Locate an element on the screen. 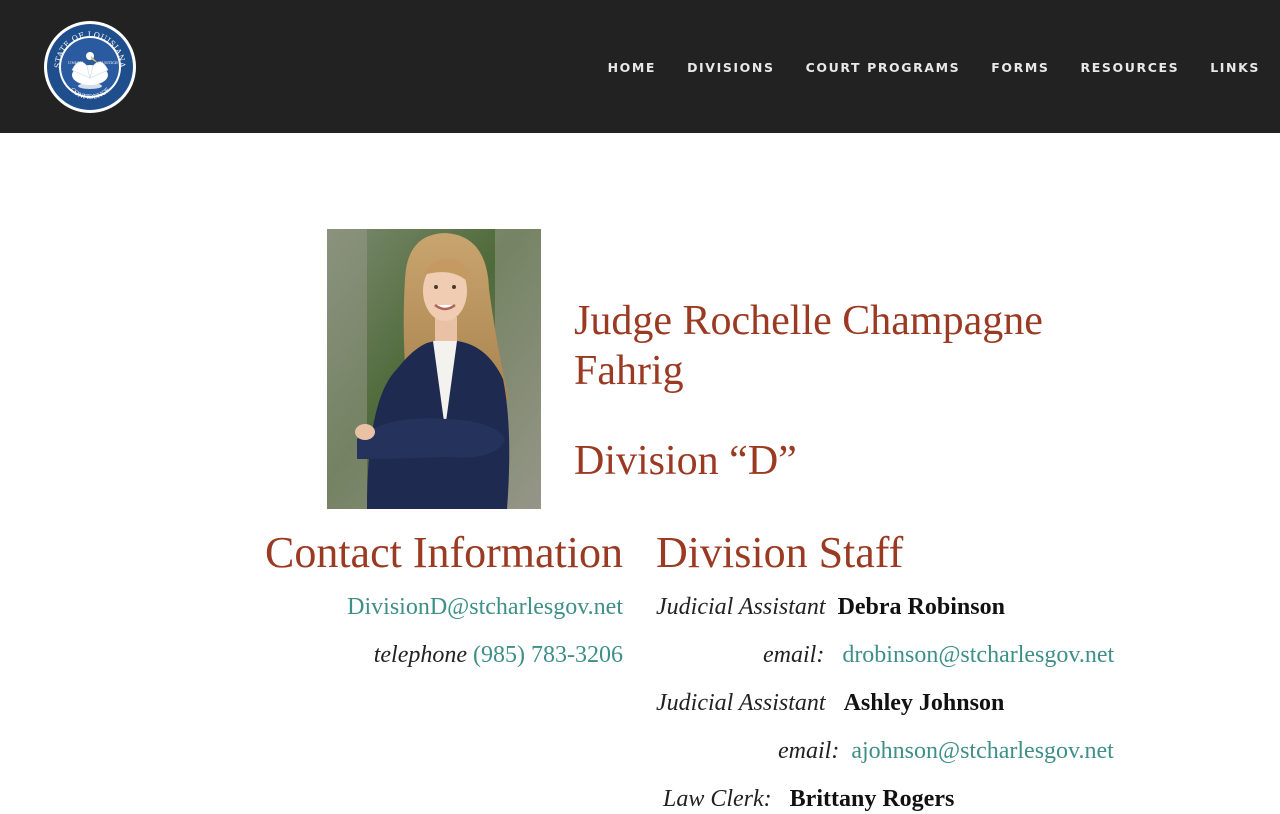  contact-info-heading: Contact Information is located at coordinates (443, 552).